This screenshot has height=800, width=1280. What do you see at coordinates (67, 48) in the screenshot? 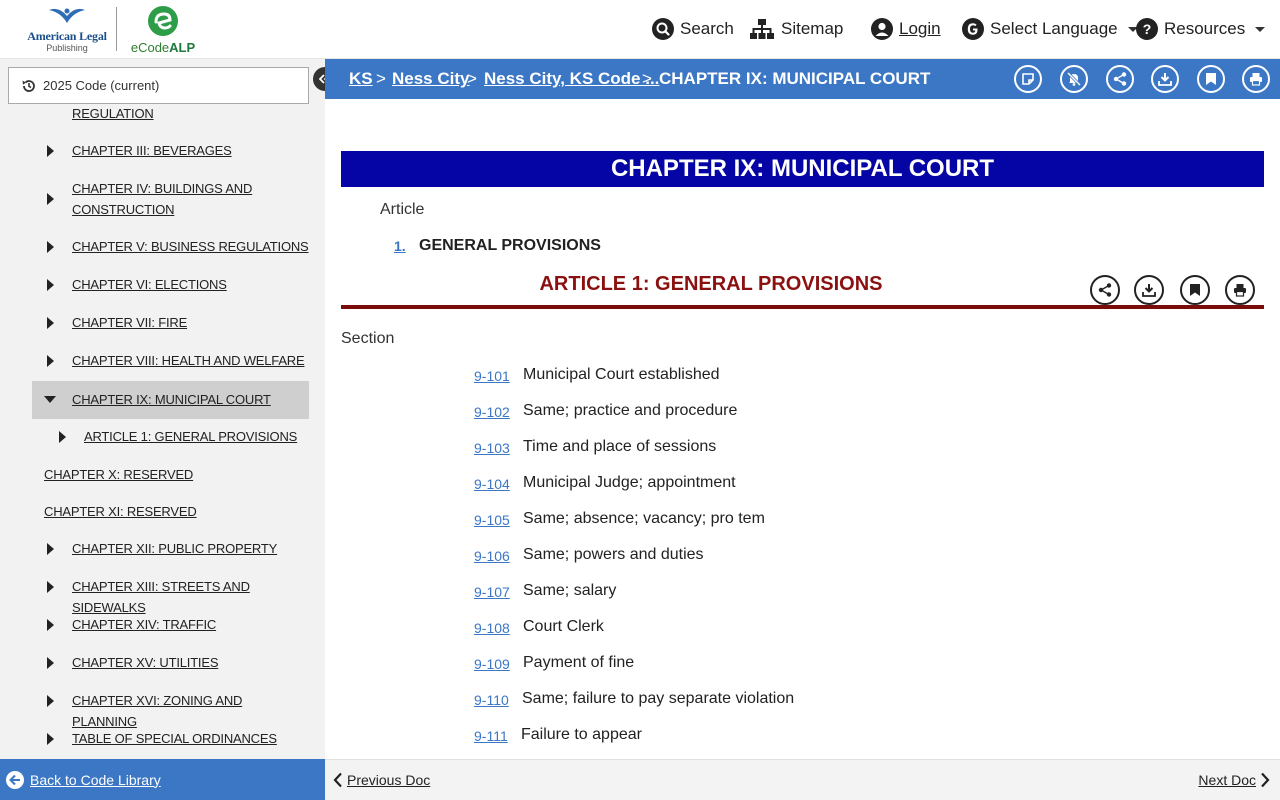
I see `logo-line2: Publishing` at bounding box center [67, 48].